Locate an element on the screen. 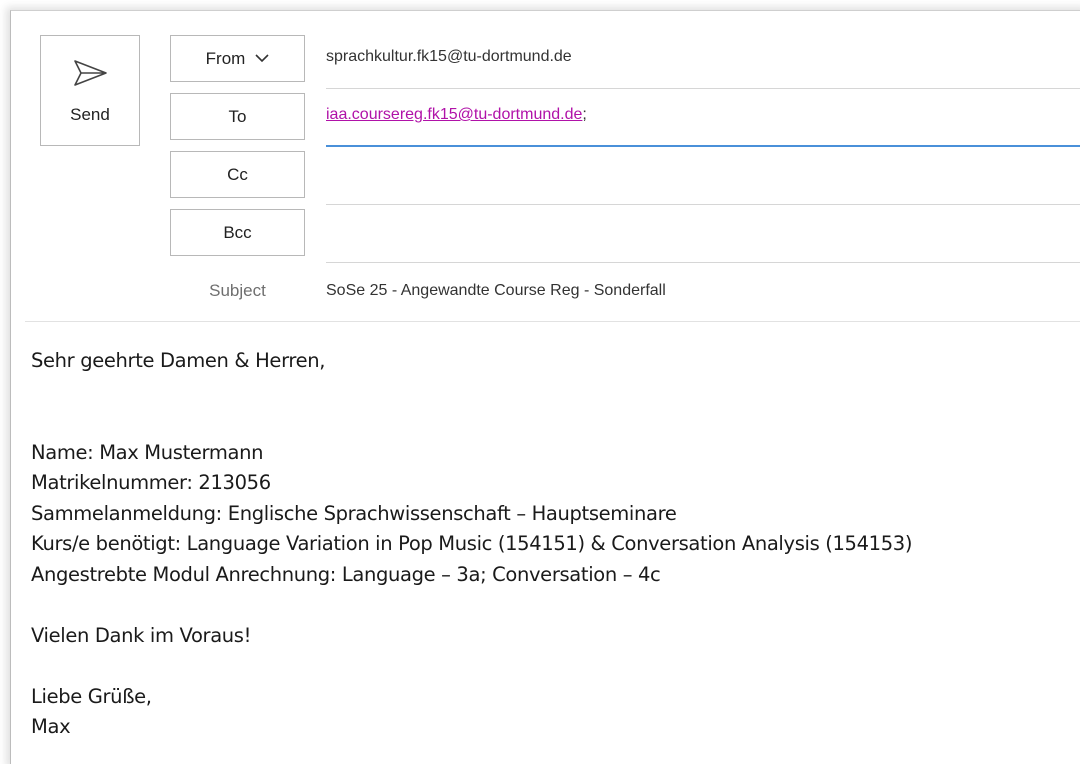 This screenshot has width=1080, height=764. body-greeting: Sehr geehrte Damen & Herren, is located at coordinates (178, 360).